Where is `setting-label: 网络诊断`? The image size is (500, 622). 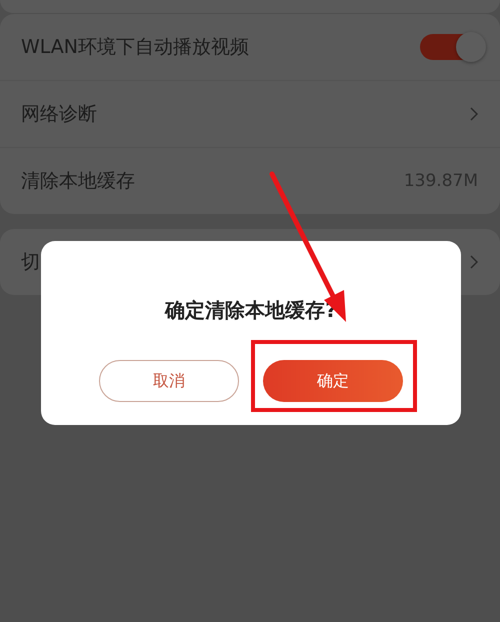 setting-label: 网络诊断 is located at coordinates (59, 114).